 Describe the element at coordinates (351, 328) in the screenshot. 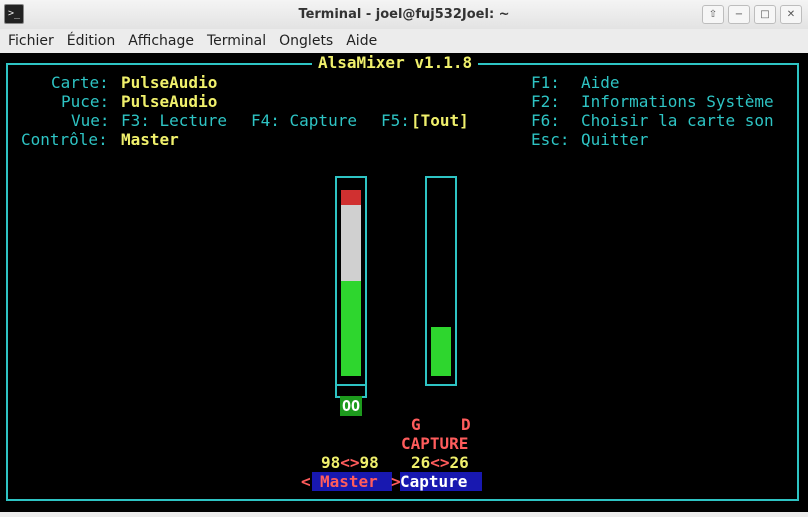

I see `master-level-low` at that location.